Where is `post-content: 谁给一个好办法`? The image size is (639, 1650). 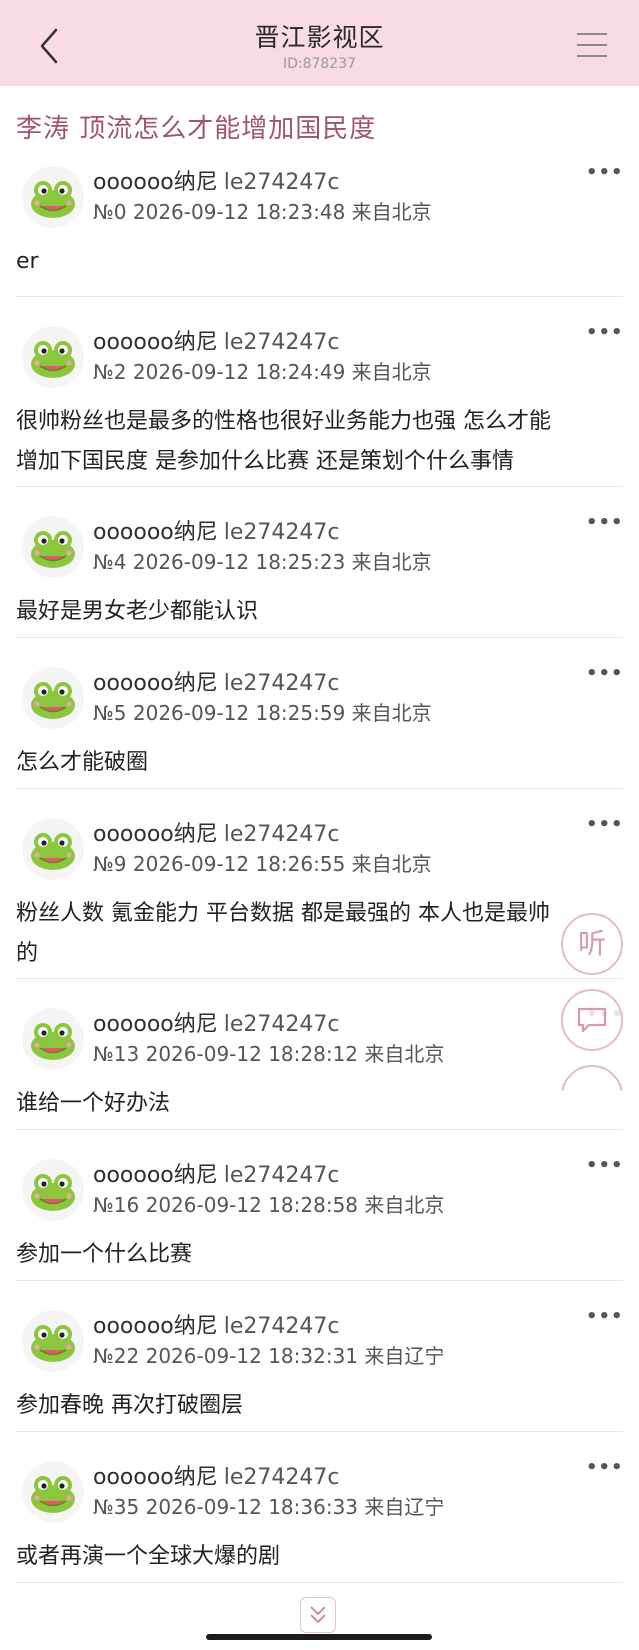
post-content: 谁给一个好办法 is located at coordinates (321, 1104).